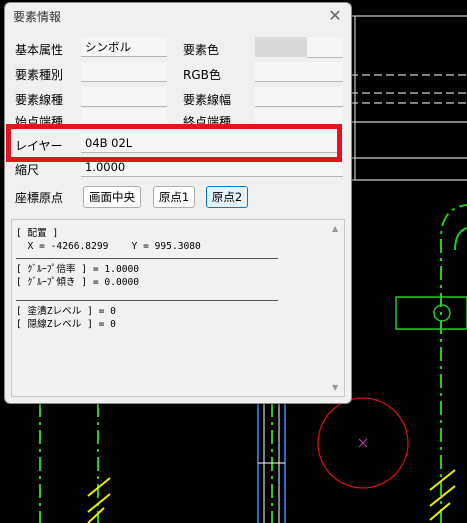  What do you see at coordinates (39, 146) in the screenshot?
I see `layer-label: レイヤー` at bounding box center [39, 146].